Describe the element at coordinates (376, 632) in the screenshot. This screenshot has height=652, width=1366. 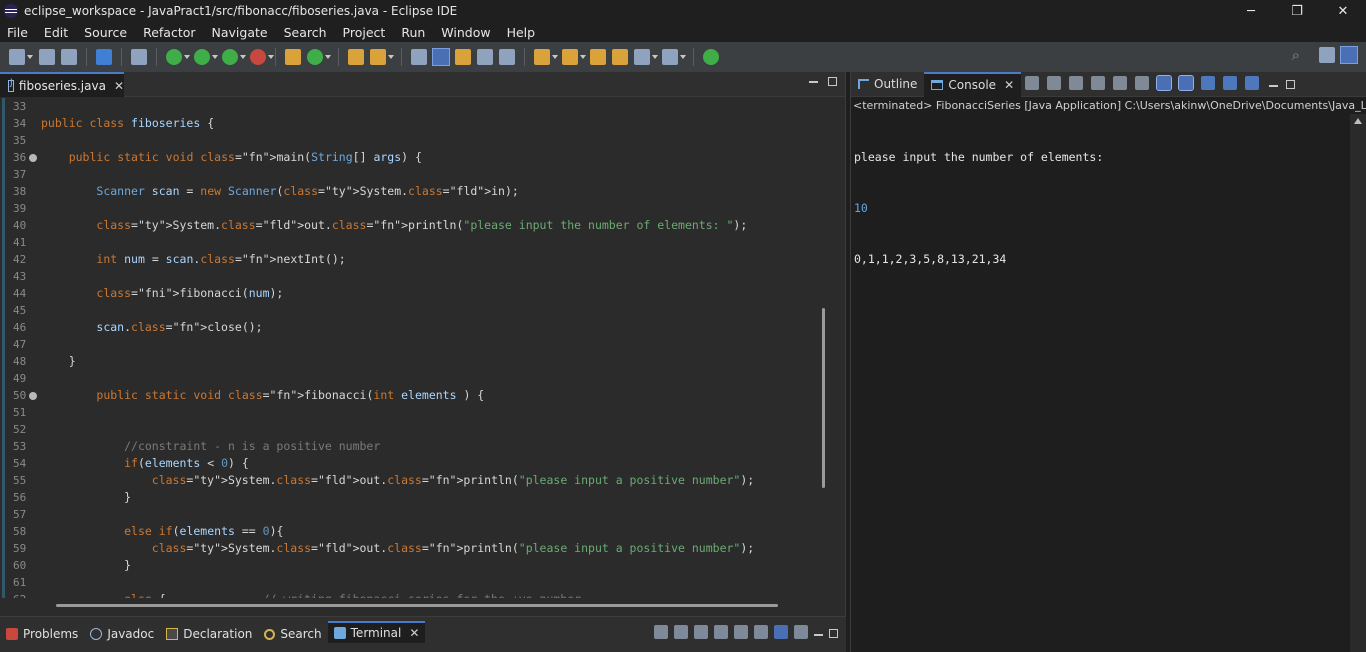
I see `tab-terminal: Terminal ✕` at that location.